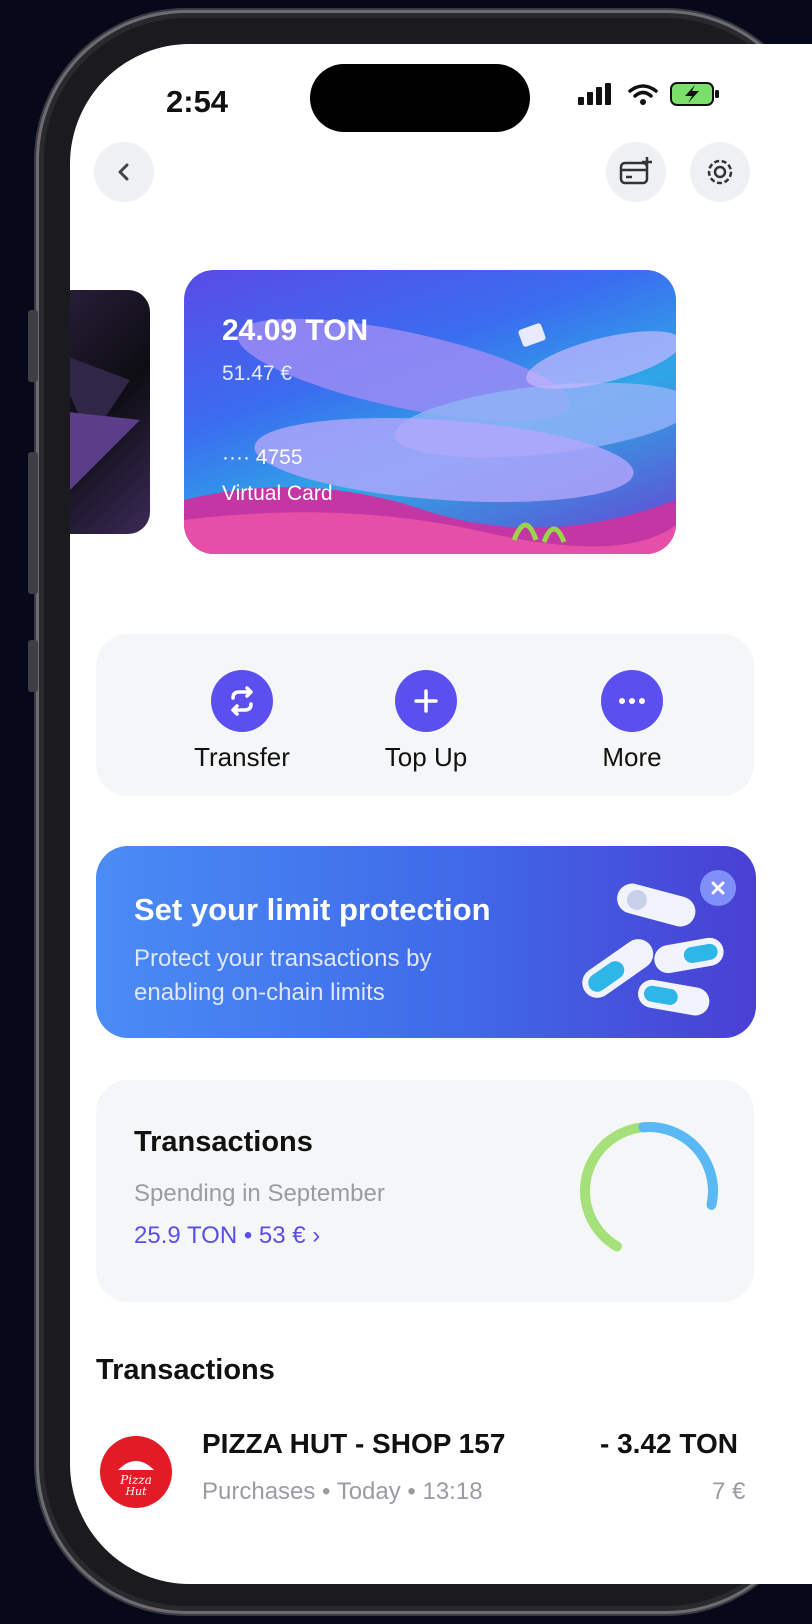 Image resolution: width=812 pixels, height=1624 pixels. What do you see at coordinates (259, 1193) in the screenshot?
I see `summary-subtitle: Spending in September` at bounding box center [259, 1193].